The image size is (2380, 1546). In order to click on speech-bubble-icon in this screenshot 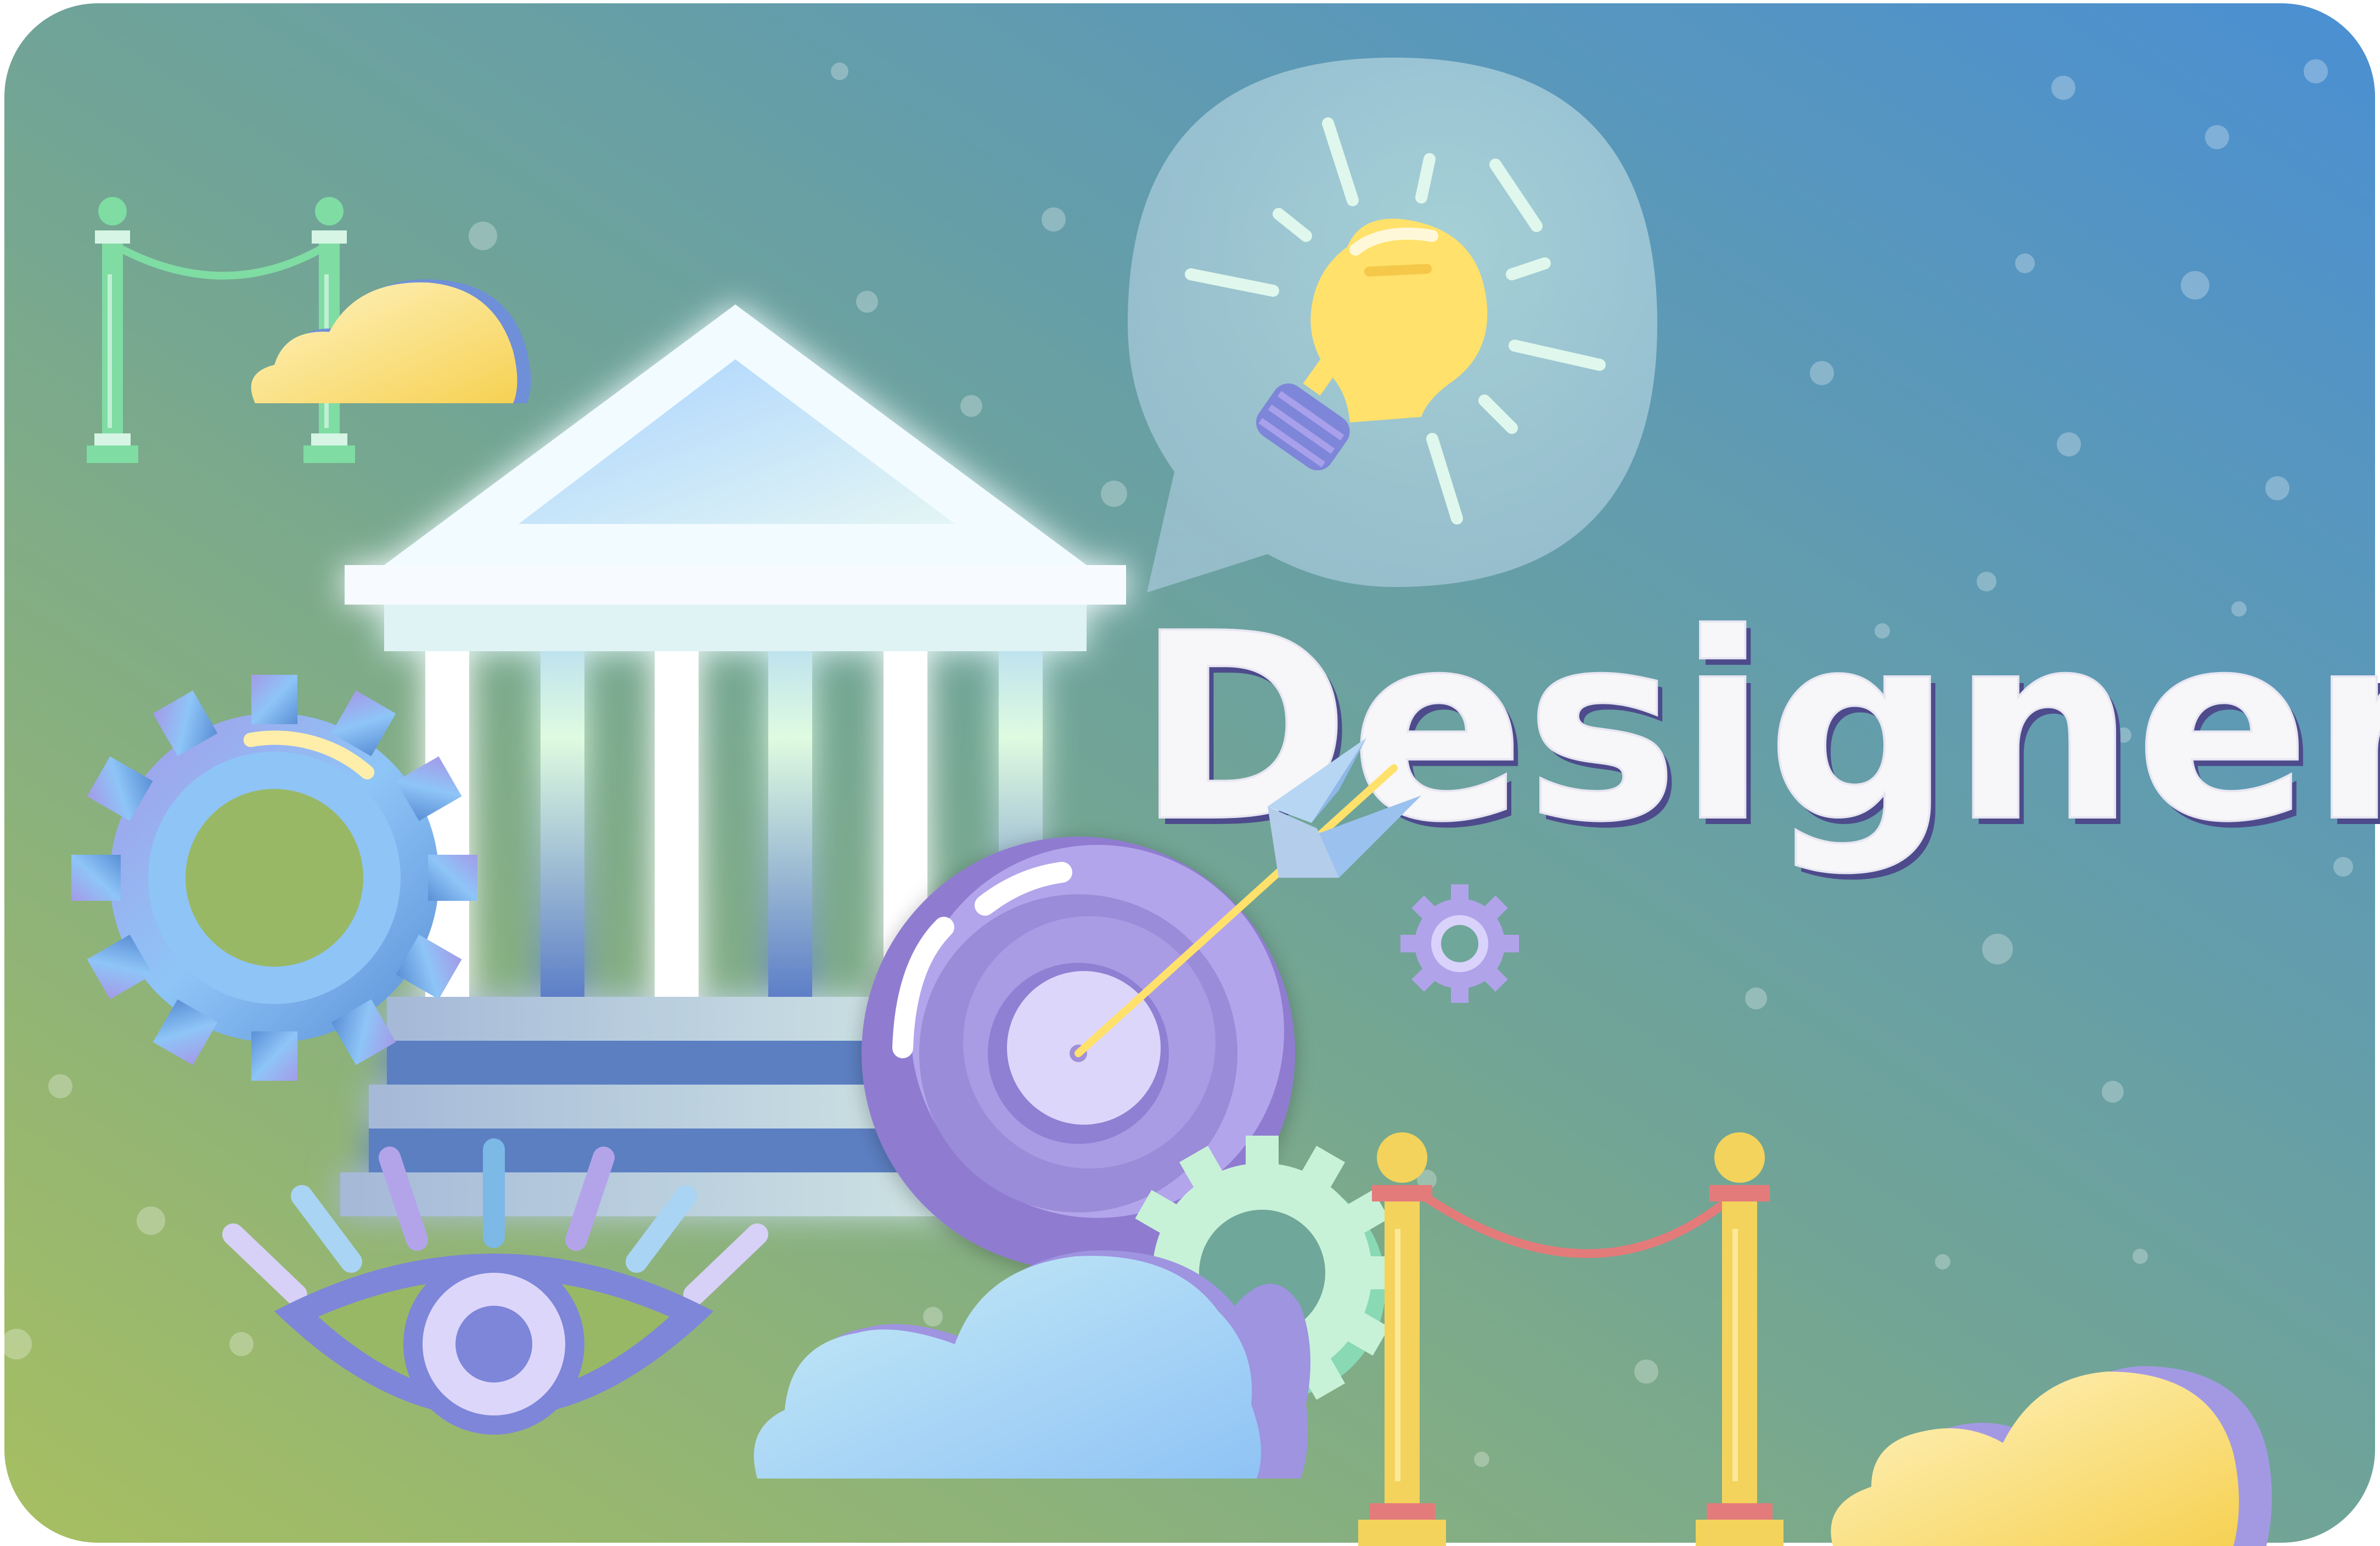, I will do `click(1392, 326)`.